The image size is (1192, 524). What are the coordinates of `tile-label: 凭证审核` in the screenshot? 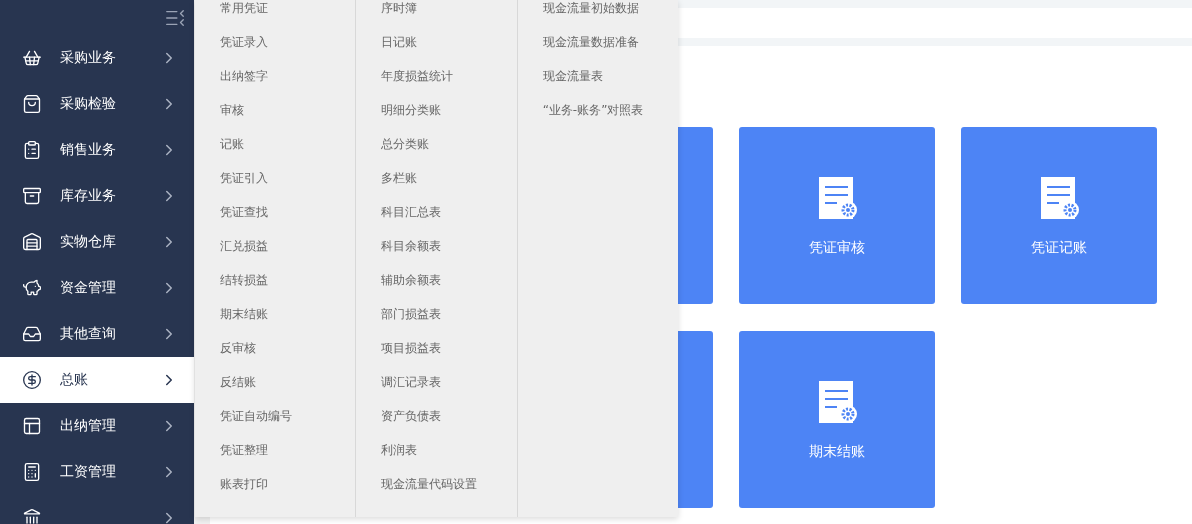 It's located at (837, 247).